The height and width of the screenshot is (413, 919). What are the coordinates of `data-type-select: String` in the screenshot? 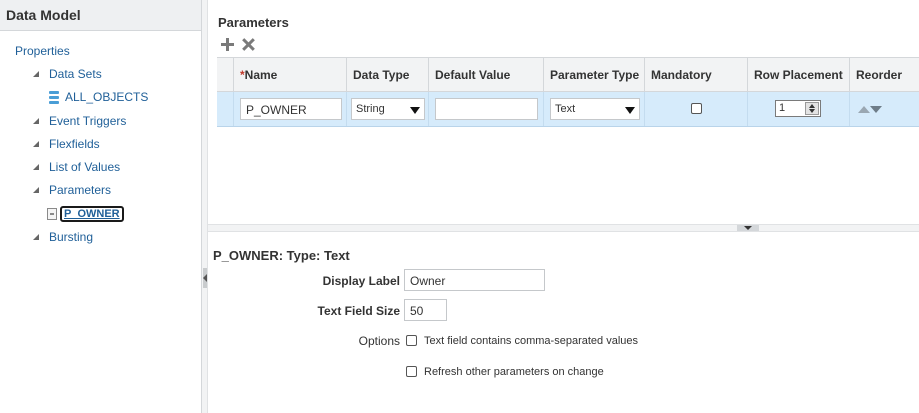 It's located at (388, 109).